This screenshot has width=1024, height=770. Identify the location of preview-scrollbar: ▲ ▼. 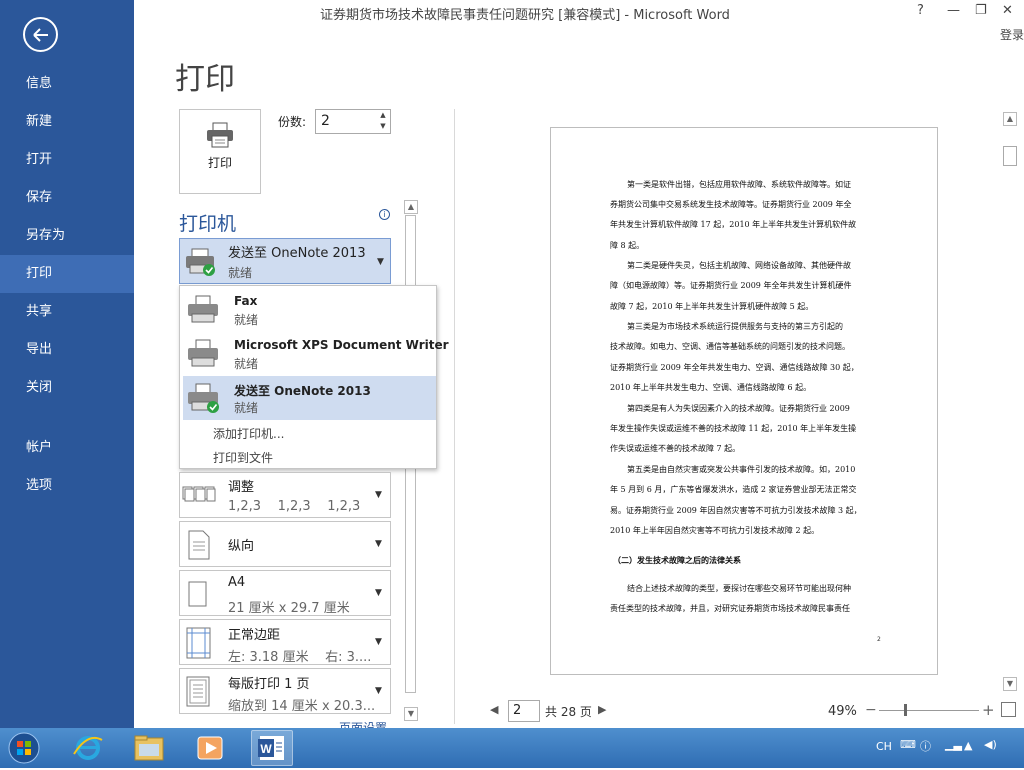
(1009, 401).